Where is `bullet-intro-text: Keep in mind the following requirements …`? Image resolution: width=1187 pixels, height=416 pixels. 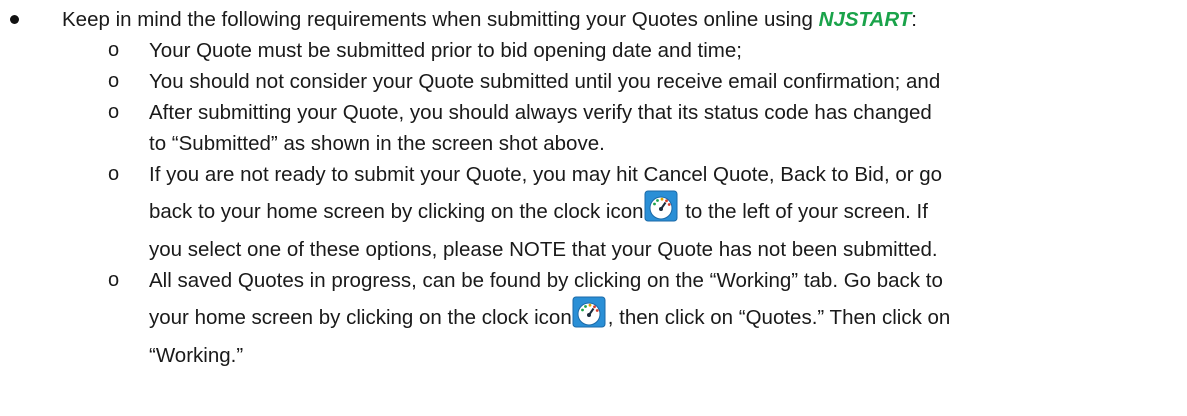 bullet-intro-text: Keep in mind the following requirements … is located at coordinates (440, 19).